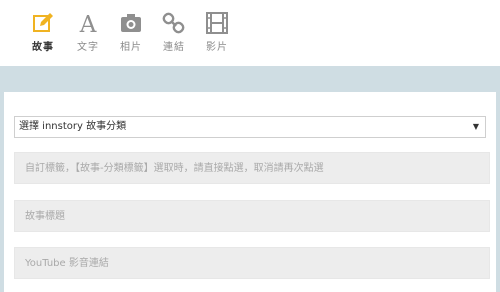  I want to click on link-icon, so click(173, 23).